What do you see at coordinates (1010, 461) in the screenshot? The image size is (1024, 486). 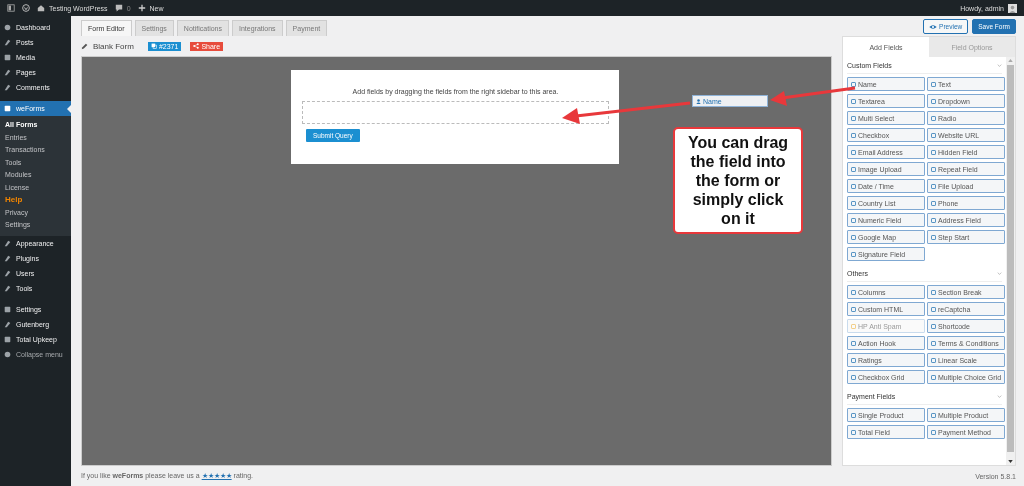 I see `scroll-down-icon` at bounding box center [1010, 461].